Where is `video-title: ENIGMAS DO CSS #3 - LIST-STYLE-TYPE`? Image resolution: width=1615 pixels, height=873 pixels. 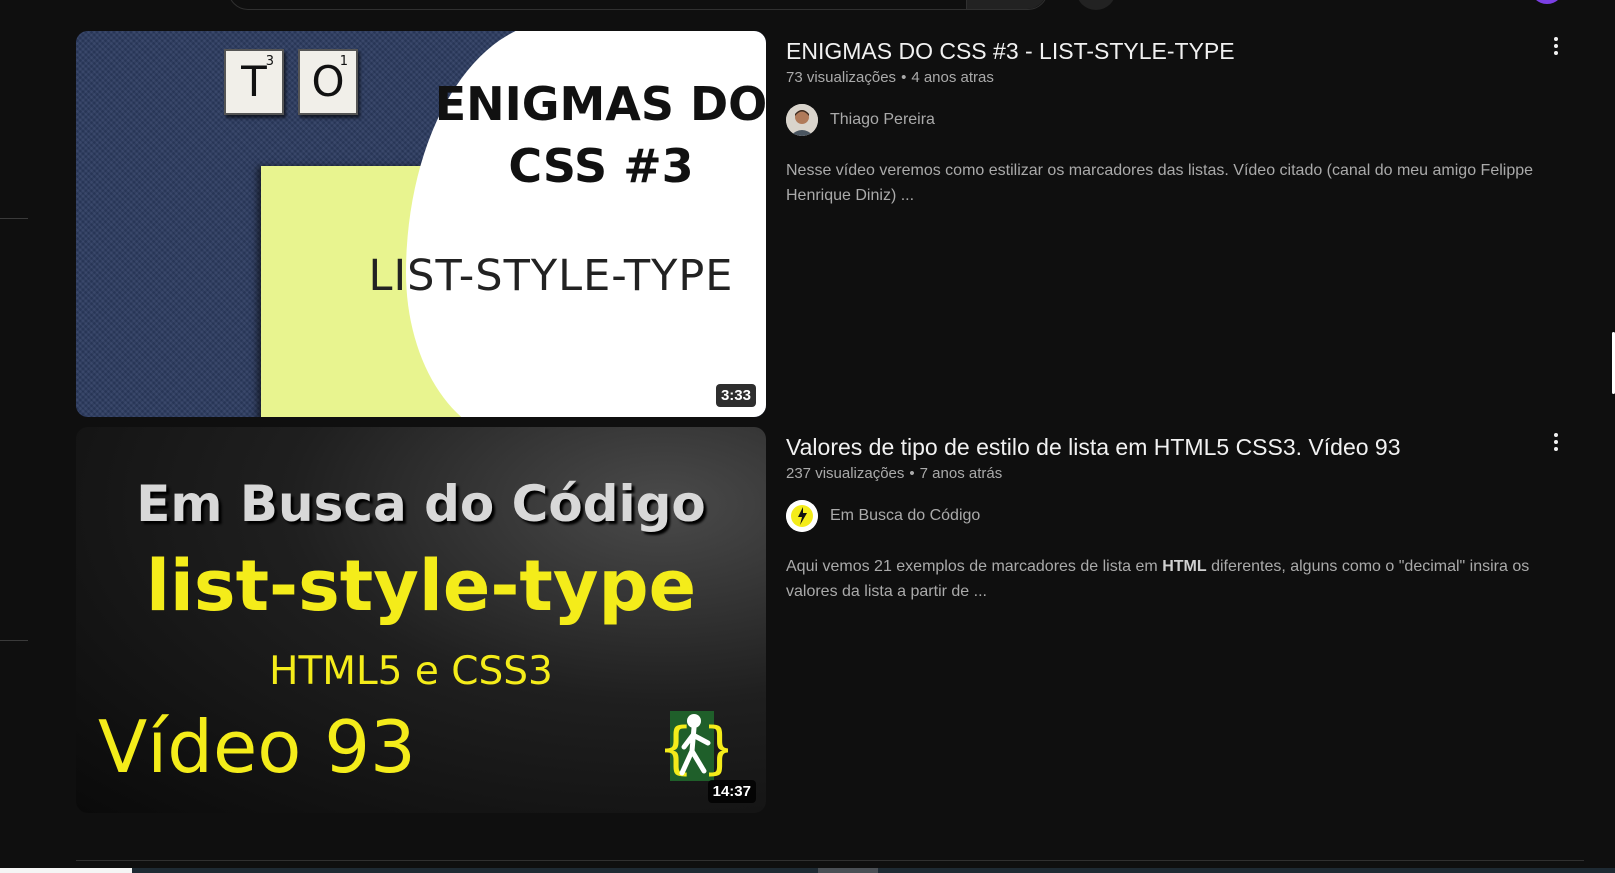
video-title: ENIGMAS DO CSS #3 - LIST-STYLE-TYPE is located at coordinates (1181, 51).